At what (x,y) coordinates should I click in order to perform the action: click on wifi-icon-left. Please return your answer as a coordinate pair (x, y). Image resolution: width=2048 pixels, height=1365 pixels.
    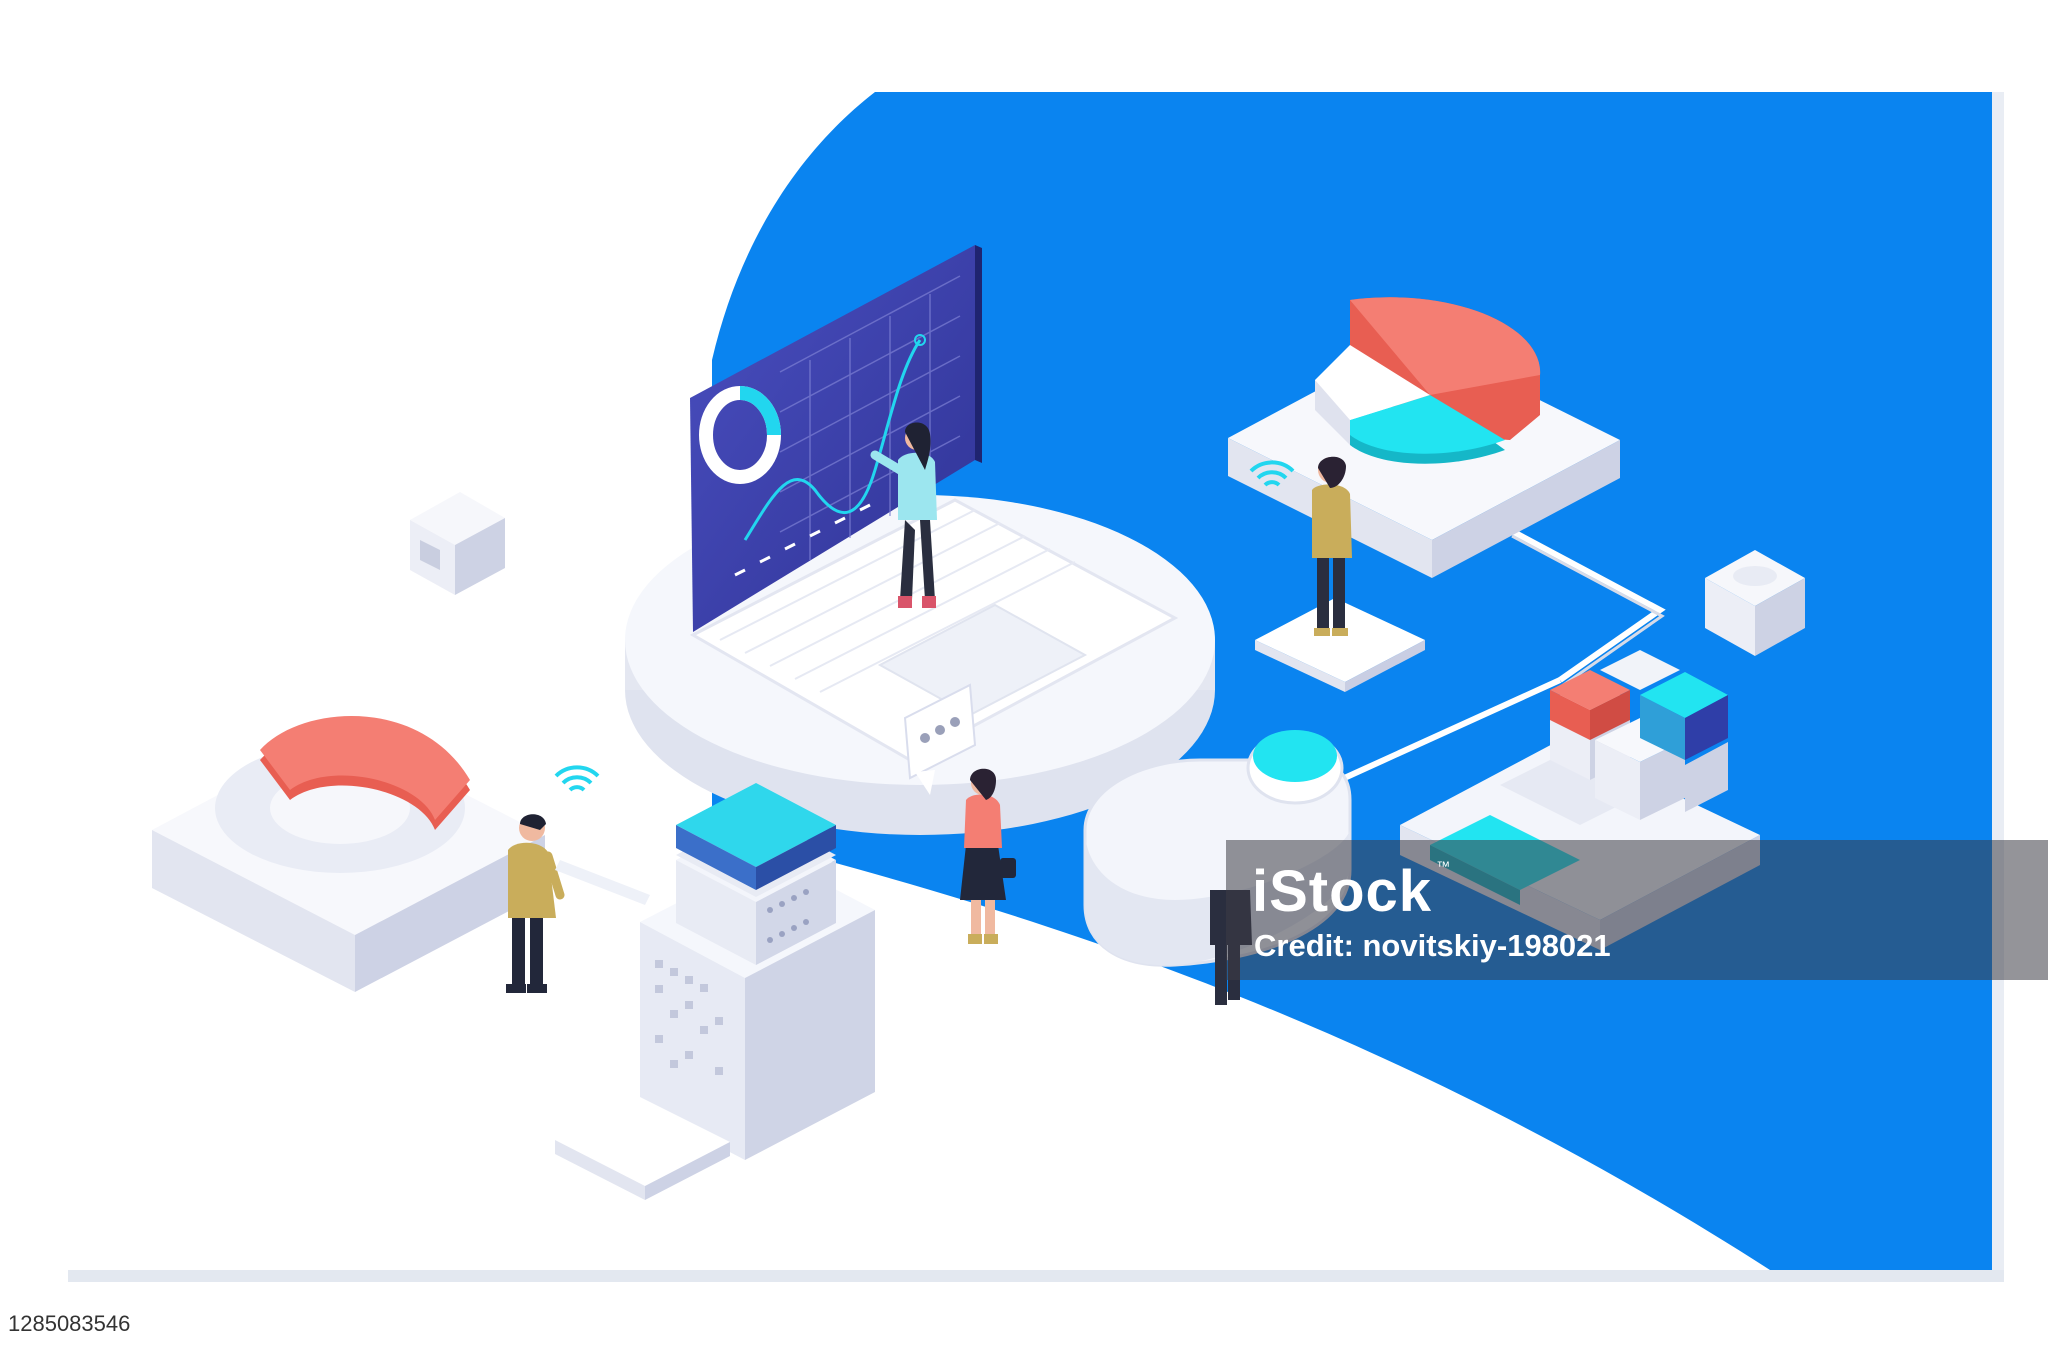
    Looking at the image, I should click on (577, 778).